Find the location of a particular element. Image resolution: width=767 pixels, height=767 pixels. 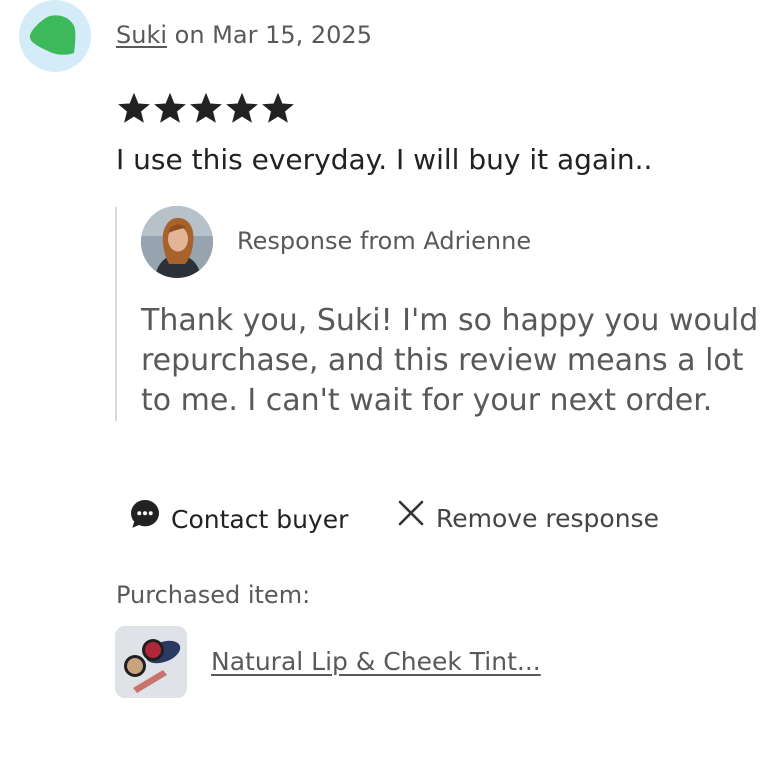

response-divider is located at coordinates (116, 314).